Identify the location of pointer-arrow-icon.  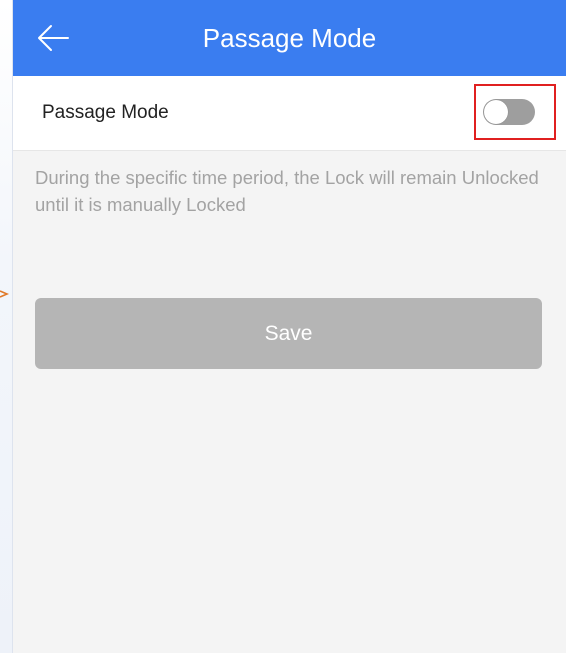
(5, 294).